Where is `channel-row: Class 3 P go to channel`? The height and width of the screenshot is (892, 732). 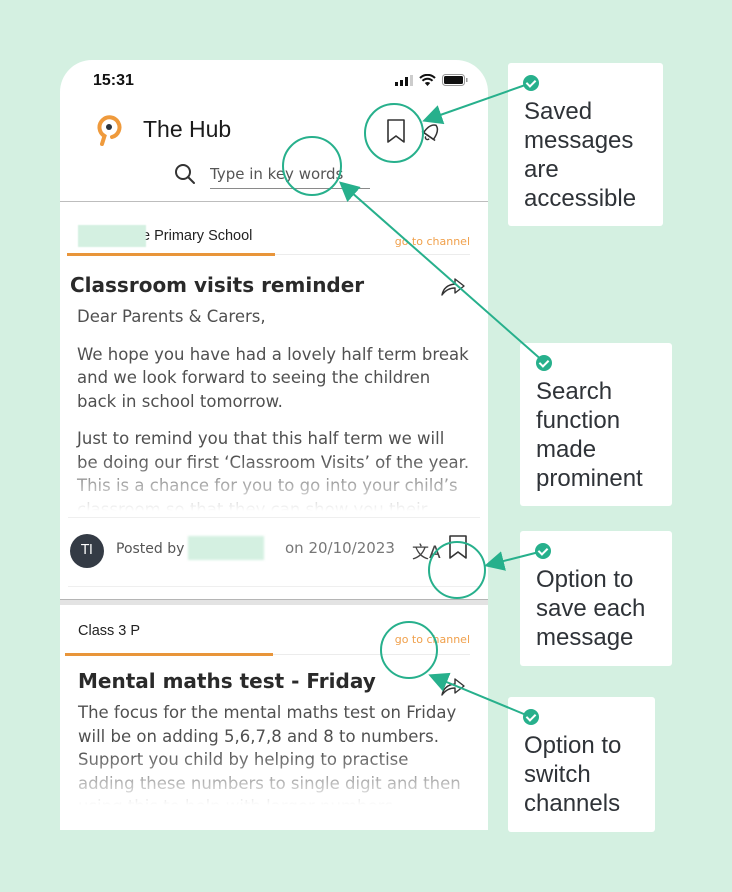
channel-row: Class 3 P go to channel is located at coordinates (274, 630).